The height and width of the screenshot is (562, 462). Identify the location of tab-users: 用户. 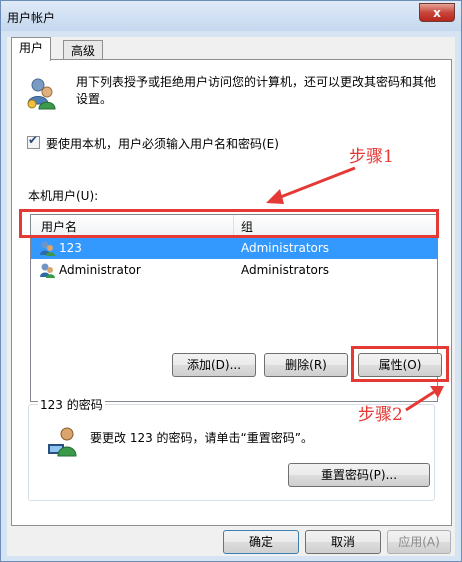
(31, 49).